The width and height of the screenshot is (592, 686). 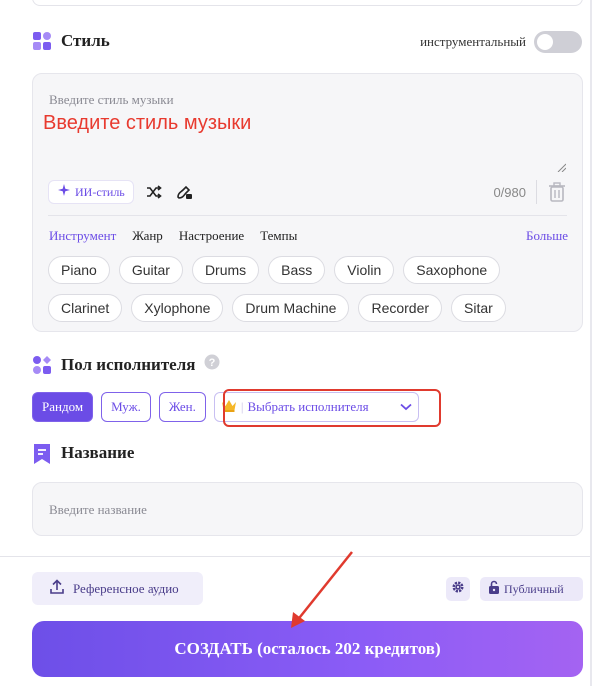 What do you see at coordinates (64, 192) in the screenshot?
I see `sparkle-icon` at bounding box center [64, 192].